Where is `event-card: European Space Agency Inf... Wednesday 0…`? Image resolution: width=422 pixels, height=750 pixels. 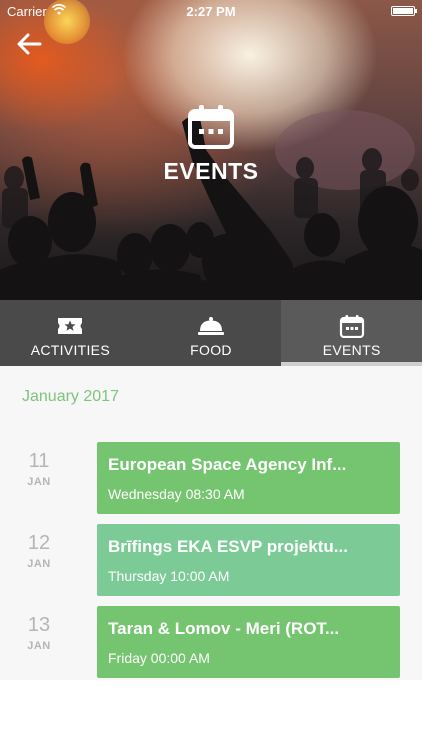
event-card: European Space Agency Inf... Wednesday 0… is located at coordinates (248, 478).